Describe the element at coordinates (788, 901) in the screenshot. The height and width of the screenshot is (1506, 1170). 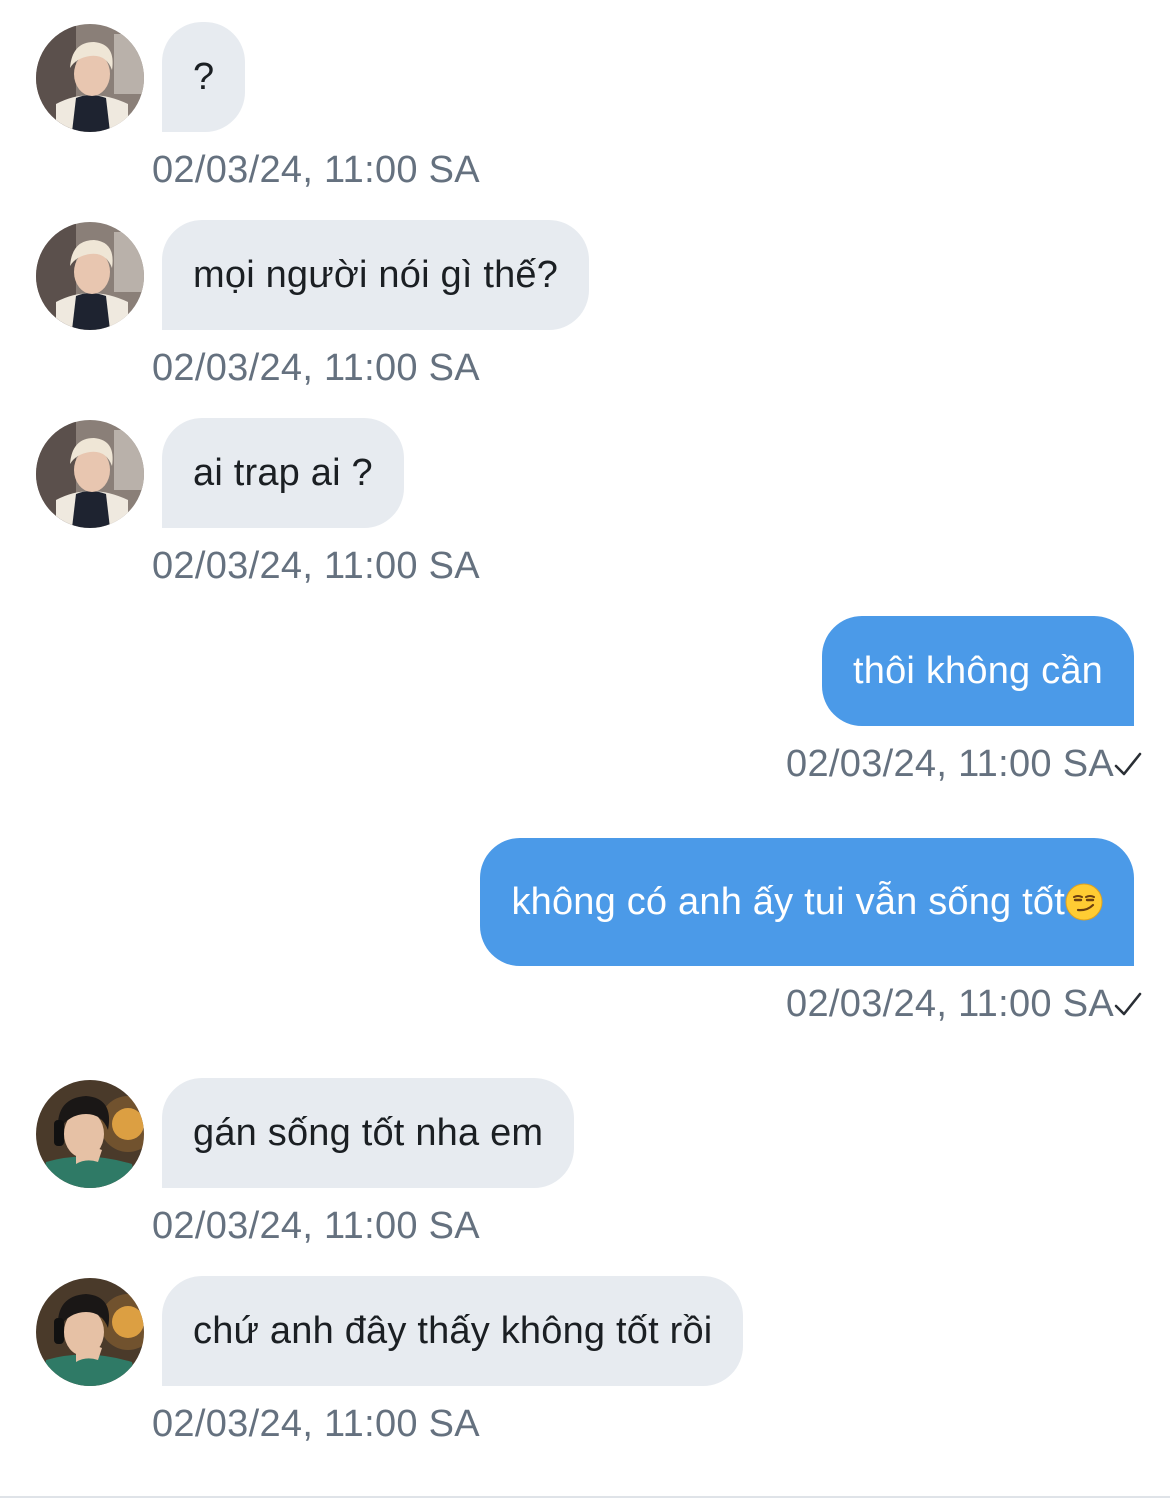
I see `message-text: không có anh ấy tui vẫn sống tốt` at that location.